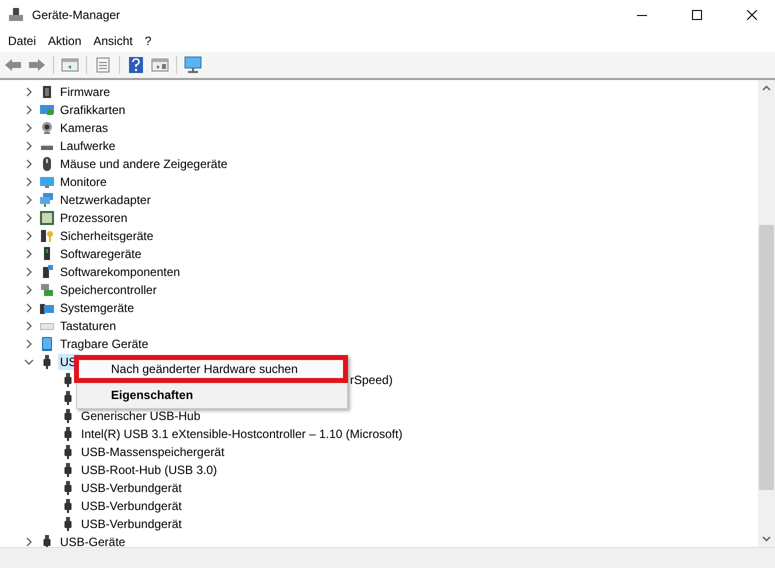  I want to click on tablet-icon, so click(47, 344).